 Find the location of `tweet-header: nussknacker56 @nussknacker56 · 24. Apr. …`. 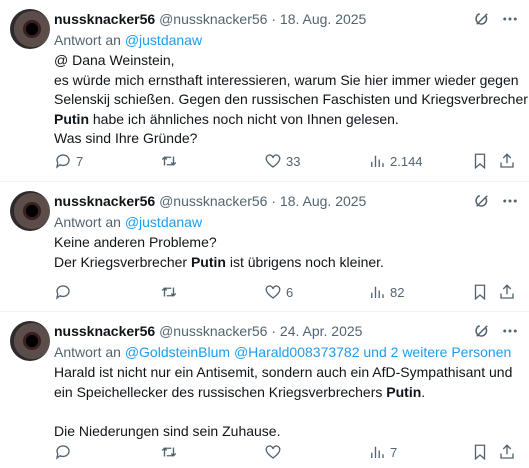

tweet-header: nussknacker56 @nussknacker56 · 24. Apr. … is located at coordinates (208, 331).